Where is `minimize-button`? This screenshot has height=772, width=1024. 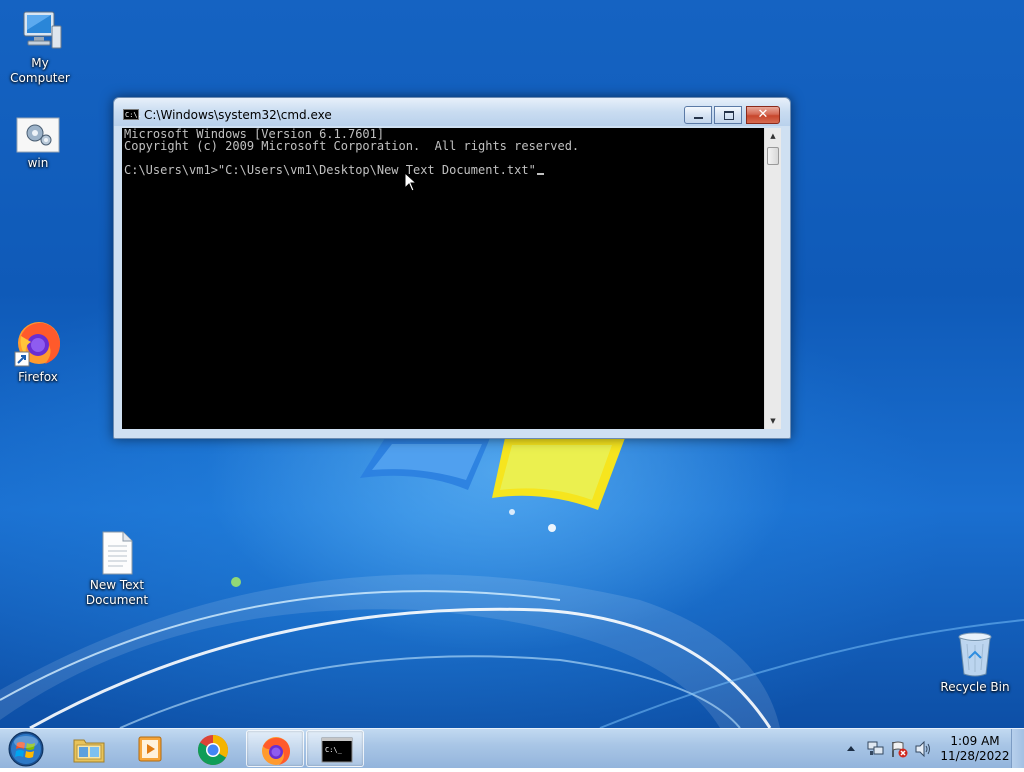
minimize-button is located at coordinates (698, 115).